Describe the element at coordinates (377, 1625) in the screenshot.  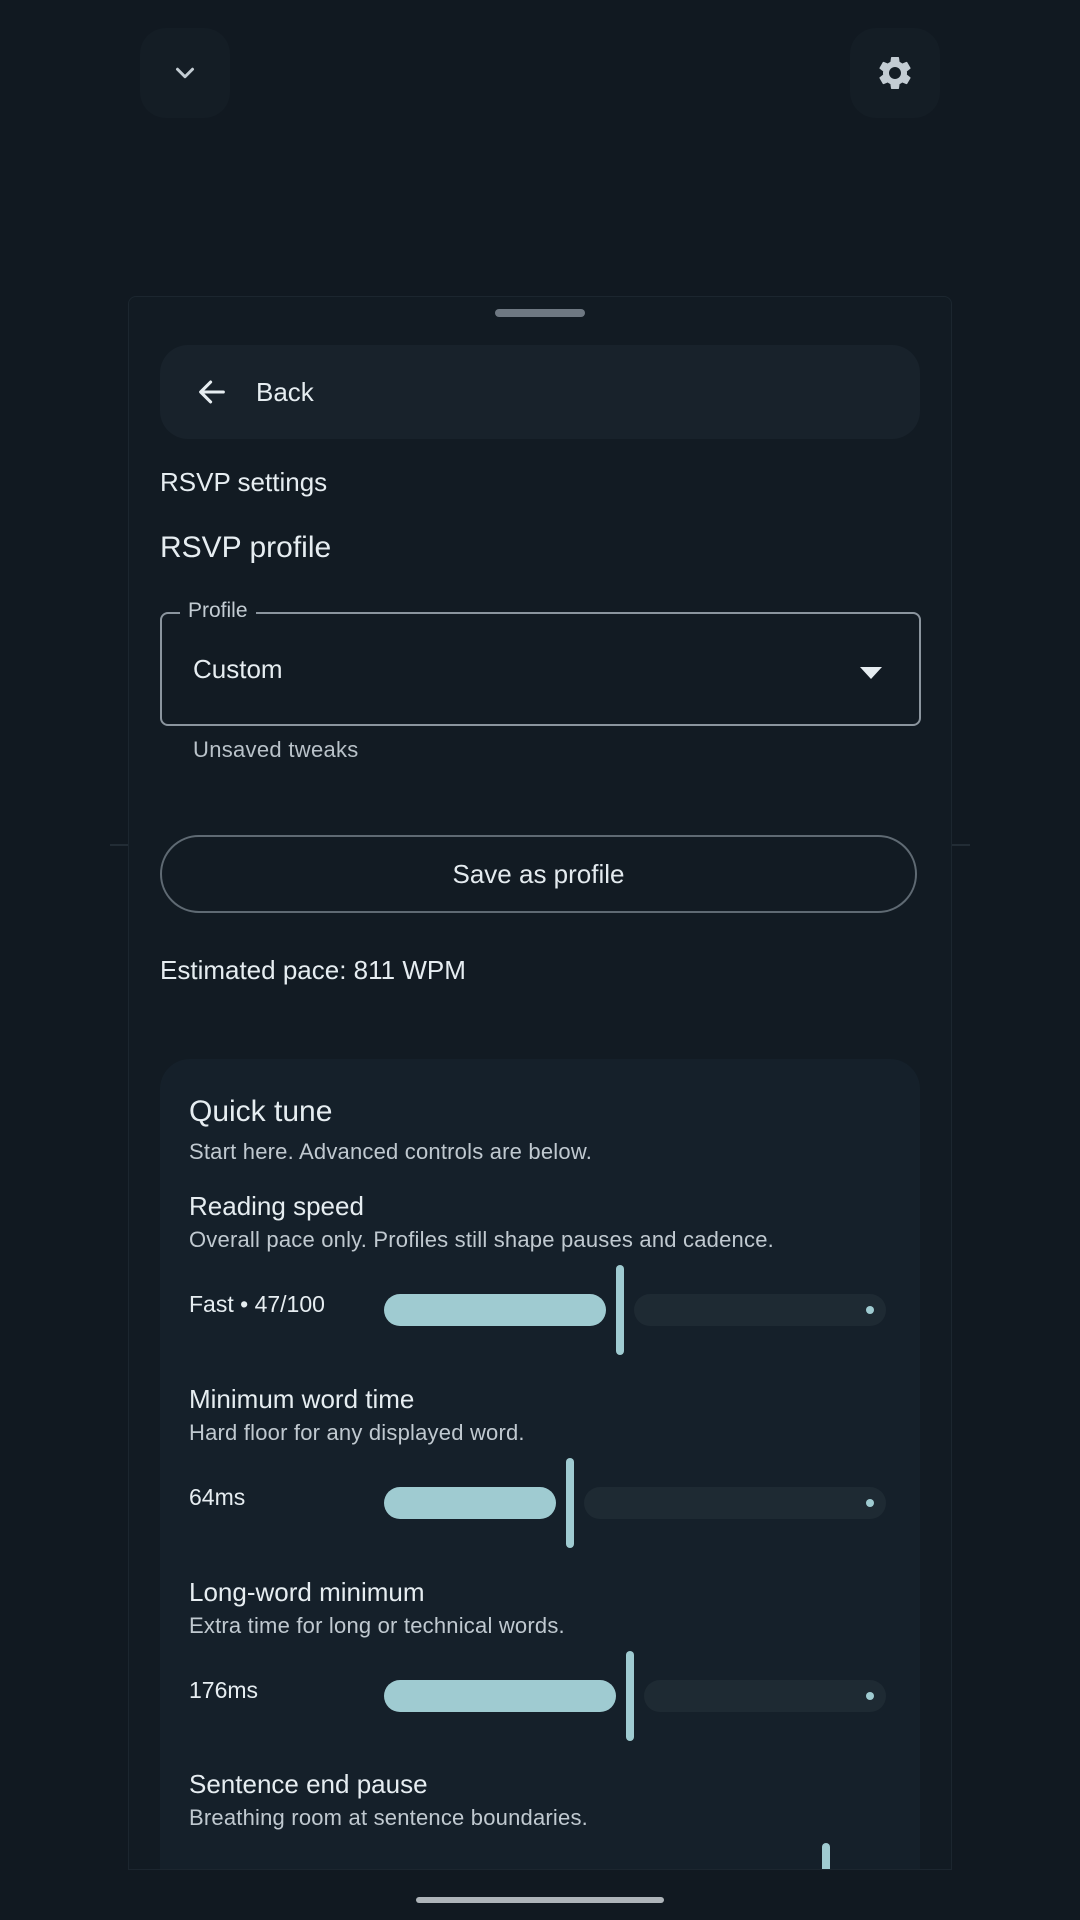
I see `setting-description: Extra time for long or technical words.` at that location.